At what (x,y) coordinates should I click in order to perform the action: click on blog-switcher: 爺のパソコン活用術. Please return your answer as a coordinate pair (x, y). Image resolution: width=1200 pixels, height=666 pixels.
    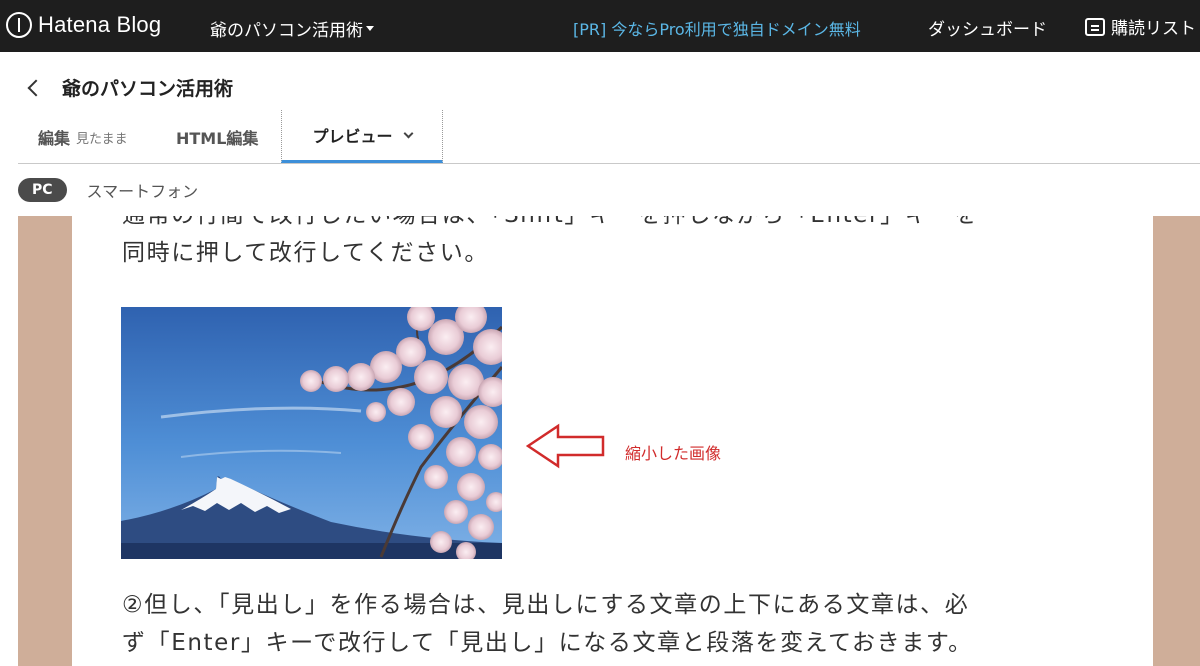
    Looking at the image, I should click on (292, 28).